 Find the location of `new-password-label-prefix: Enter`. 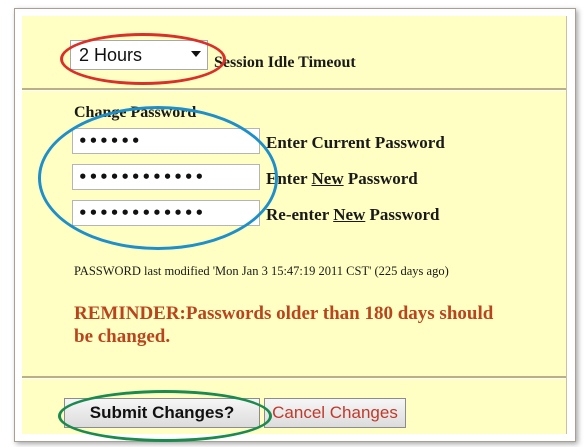

new-password-label-prefix: Enter is located at coordinates (289, 178).